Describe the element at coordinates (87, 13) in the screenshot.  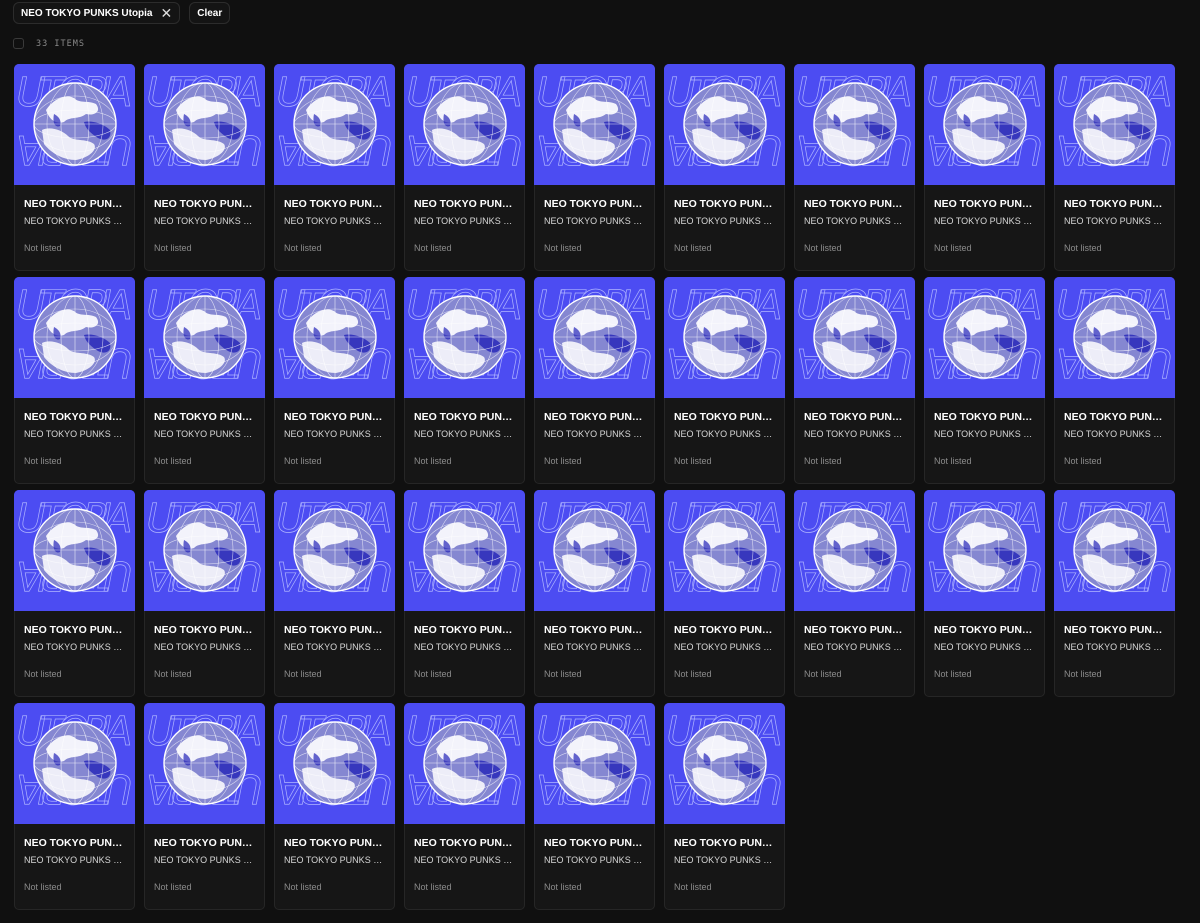
I see `filter-chip-label: NEO TOKYO PUNKS Utopia` at that location.